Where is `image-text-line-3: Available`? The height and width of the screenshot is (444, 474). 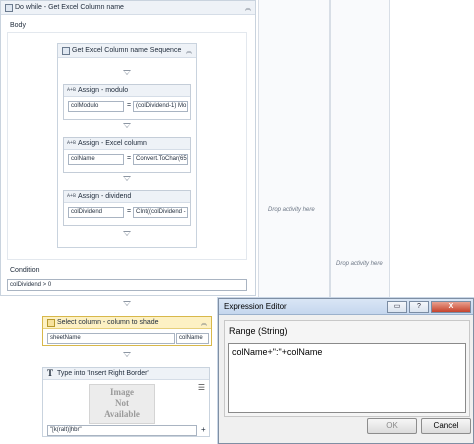
image-text-line-3: Available is located at coordinates (122, 414).